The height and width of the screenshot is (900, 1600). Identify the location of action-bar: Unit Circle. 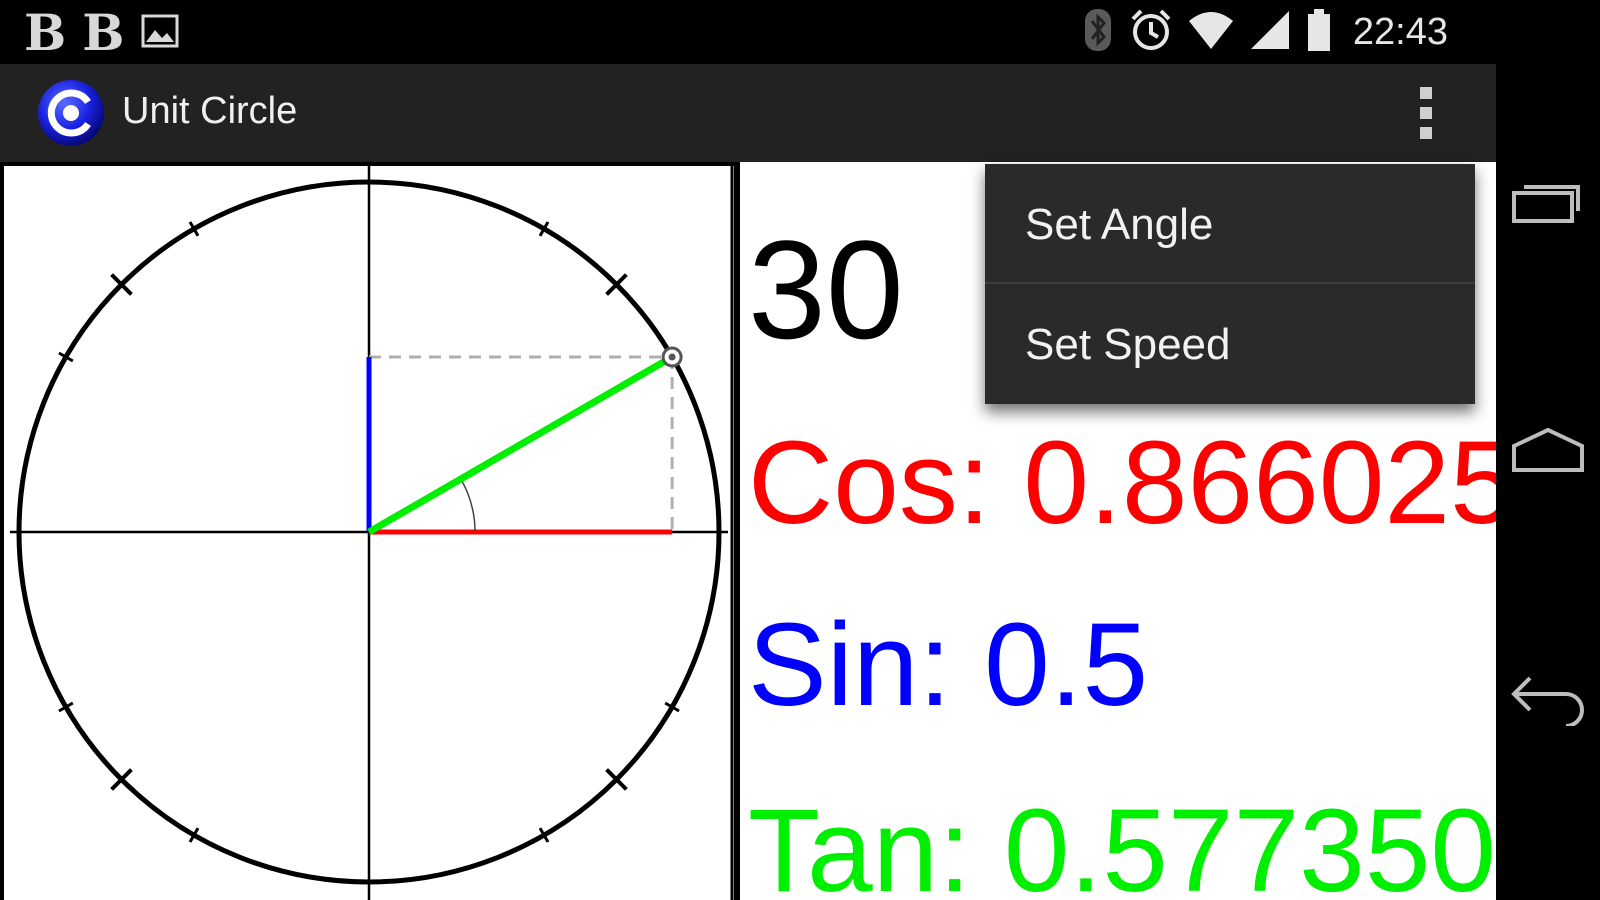
(748, 113).